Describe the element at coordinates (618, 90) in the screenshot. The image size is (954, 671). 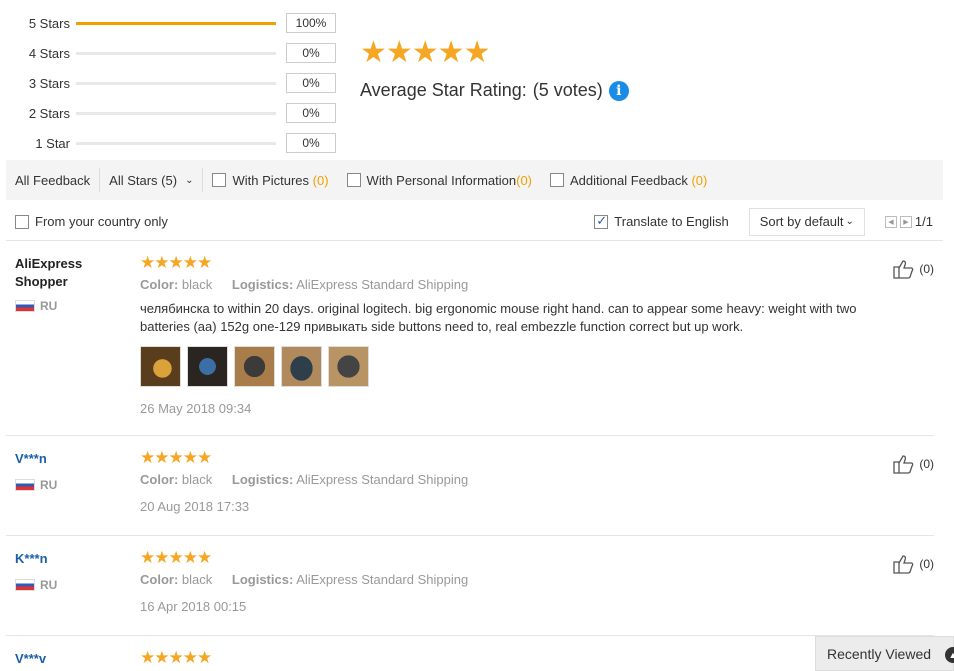
I see `info-icon: i` at that location.